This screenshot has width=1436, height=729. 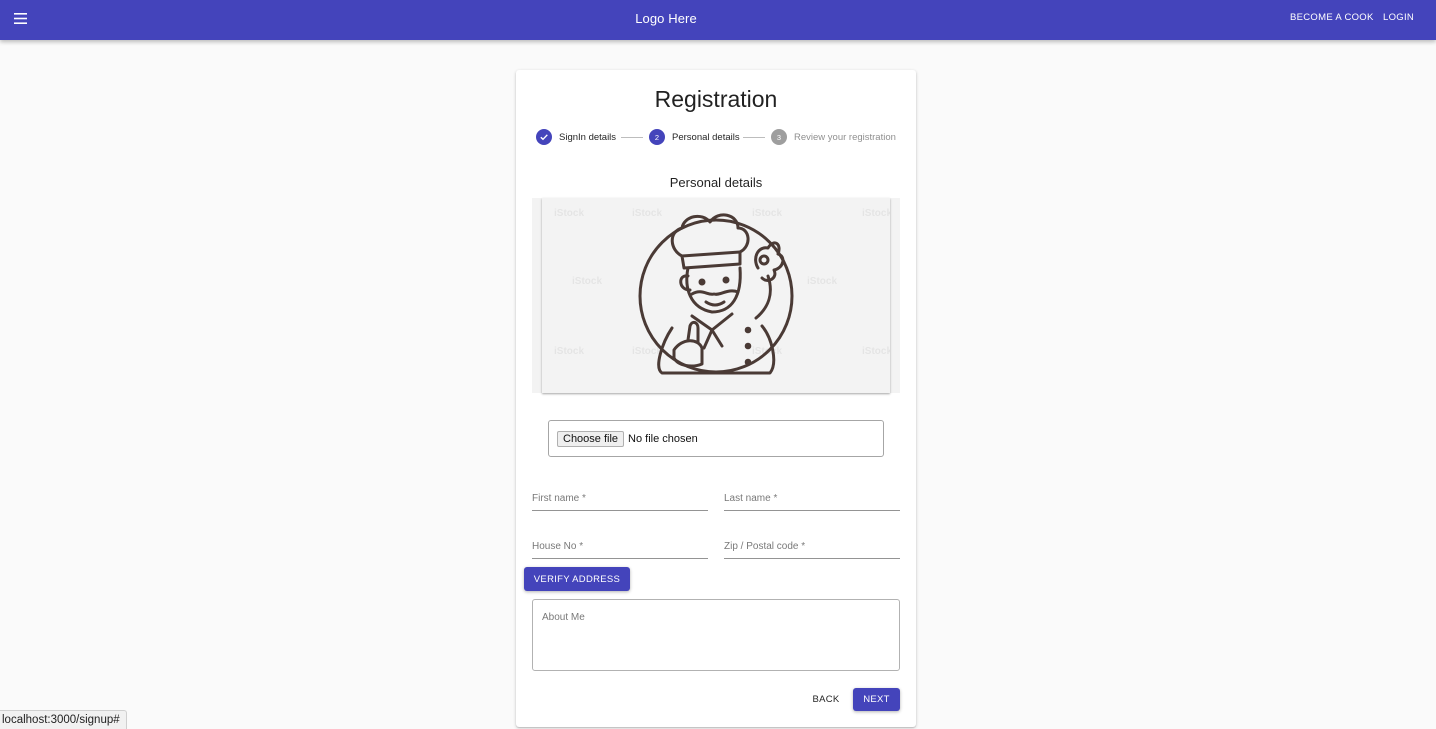 What do you see at coordinates (765, 546) in the screenshot?
I see `zip-code-label: Zip / Postal code *` at bounding box center [765, 546].